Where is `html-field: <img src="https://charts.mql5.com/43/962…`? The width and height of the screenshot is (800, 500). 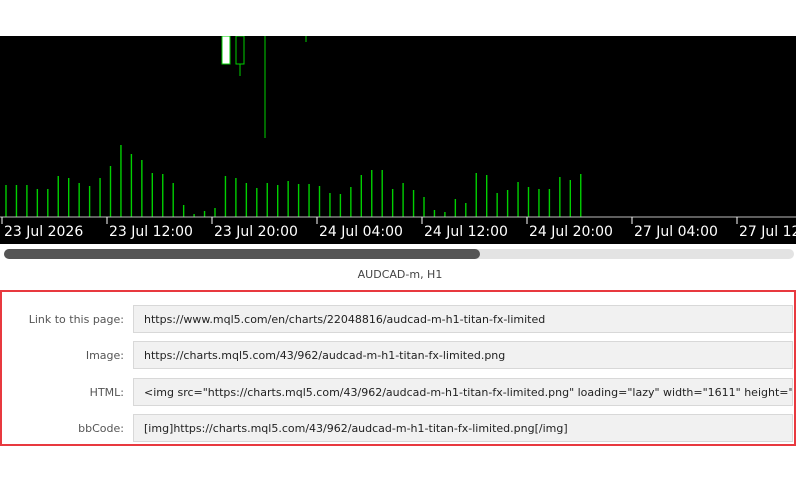
html-field: <img src="https://charts.mql5.com/43/962… is located at coordinates (463, 392).